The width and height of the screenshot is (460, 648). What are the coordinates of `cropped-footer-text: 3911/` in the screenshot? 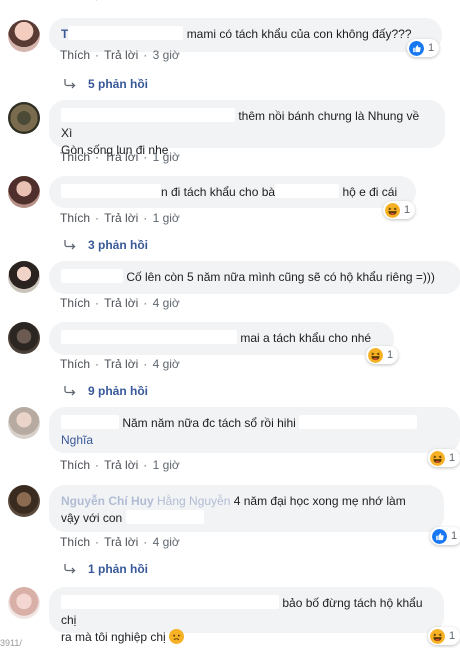 It's located at (11, 643).